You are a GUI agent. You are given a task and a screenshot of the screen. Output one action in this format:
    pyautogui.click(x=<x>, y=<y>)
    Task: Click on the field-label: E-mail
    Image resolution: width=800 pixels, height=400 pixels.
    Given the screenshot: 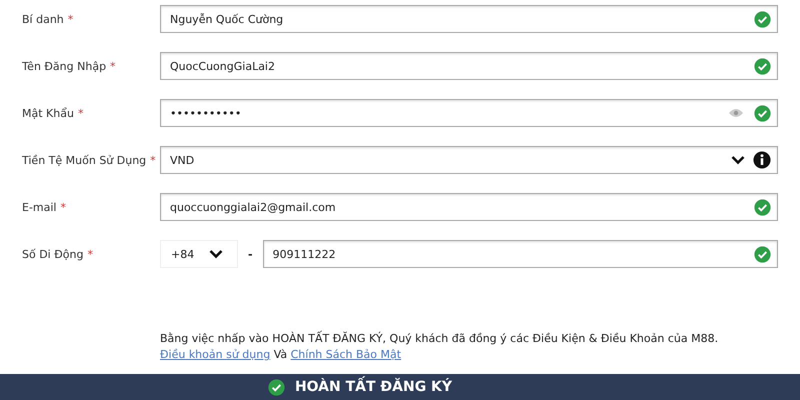 What is the action you would take?
    pyautogui.click(x=39, y=207)
    